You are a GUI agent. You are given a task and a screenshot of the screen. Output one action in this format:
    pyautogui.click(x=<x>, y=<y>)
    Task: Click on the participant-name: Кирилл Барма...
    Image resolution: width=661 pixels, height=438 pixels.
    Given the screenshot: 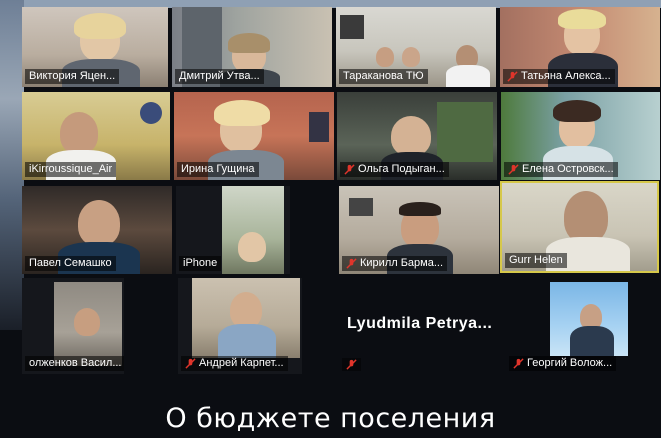 What is the action you would take?
    pyautogui.click(x=395, y=263)
    